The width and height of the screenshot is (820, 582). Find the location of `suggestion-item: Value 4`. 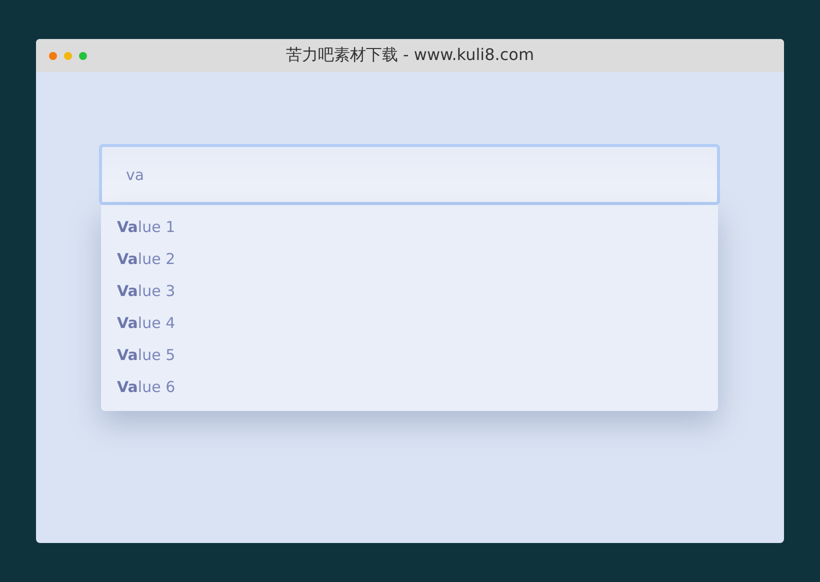

suggestion-item: Value 4 is located at coordinates (409, 323).